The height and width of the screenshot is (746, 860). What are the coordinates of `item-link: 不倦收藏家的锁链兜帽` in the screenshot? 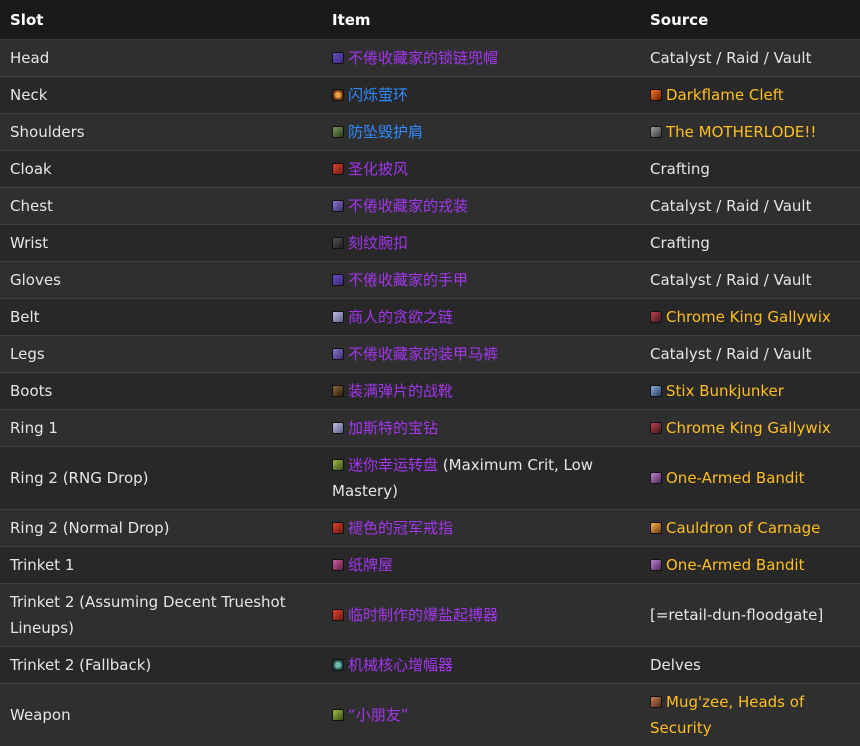 It's located at (423, 58).